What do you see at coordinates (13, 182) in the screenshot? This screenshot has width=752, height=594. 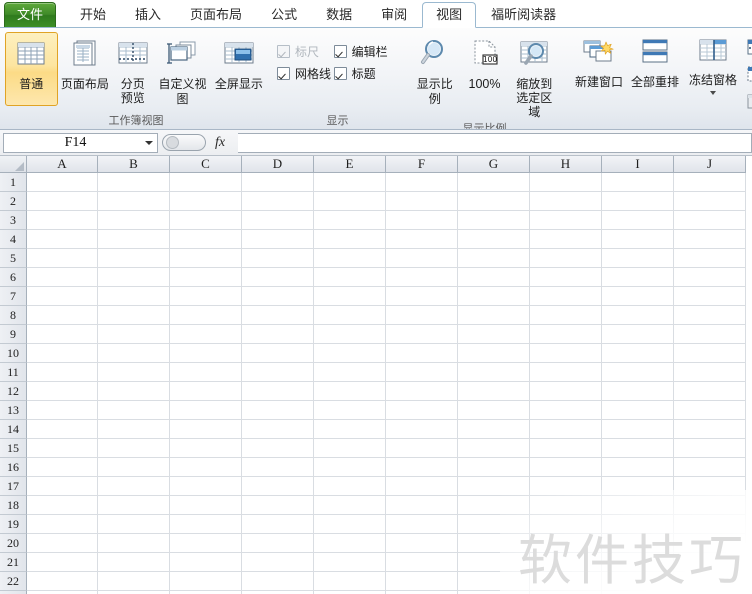 I see `row-header: 1` at bounding box center [13, 182].